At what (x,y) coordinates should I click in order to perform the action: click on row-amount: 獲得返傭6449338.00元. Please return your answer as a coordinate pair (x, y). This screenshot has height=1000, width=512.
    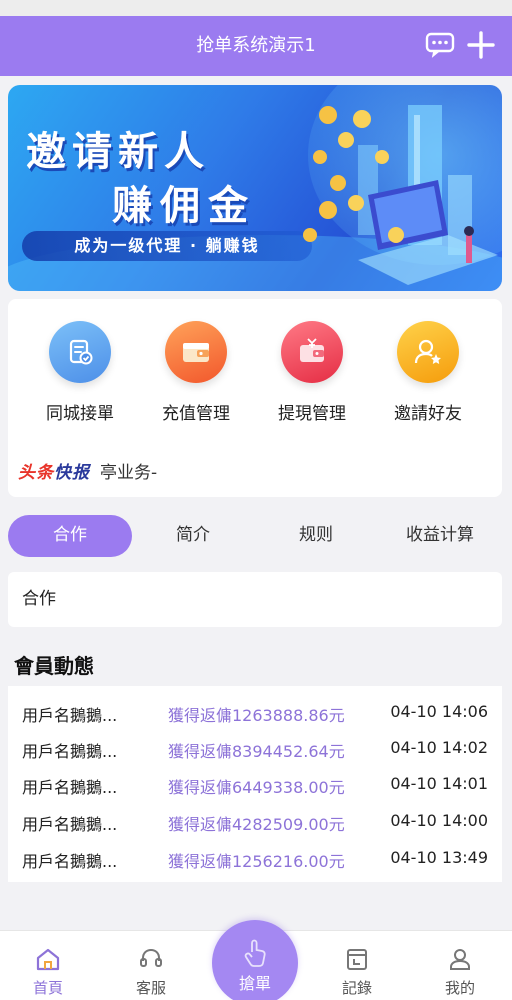
    Looking at the image, I should click on (256, 787).